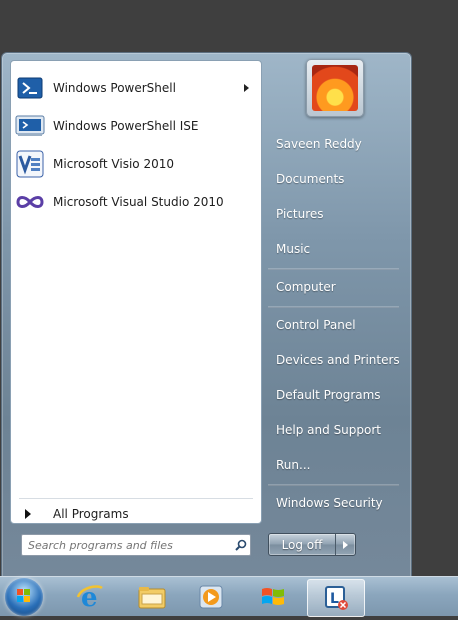 The width and height of the screenshot is (458, 620). What do you see at coordinates (310, 179) in the screenshot?
I see `right-item-label: Documents` at bounding box center [310, 179].